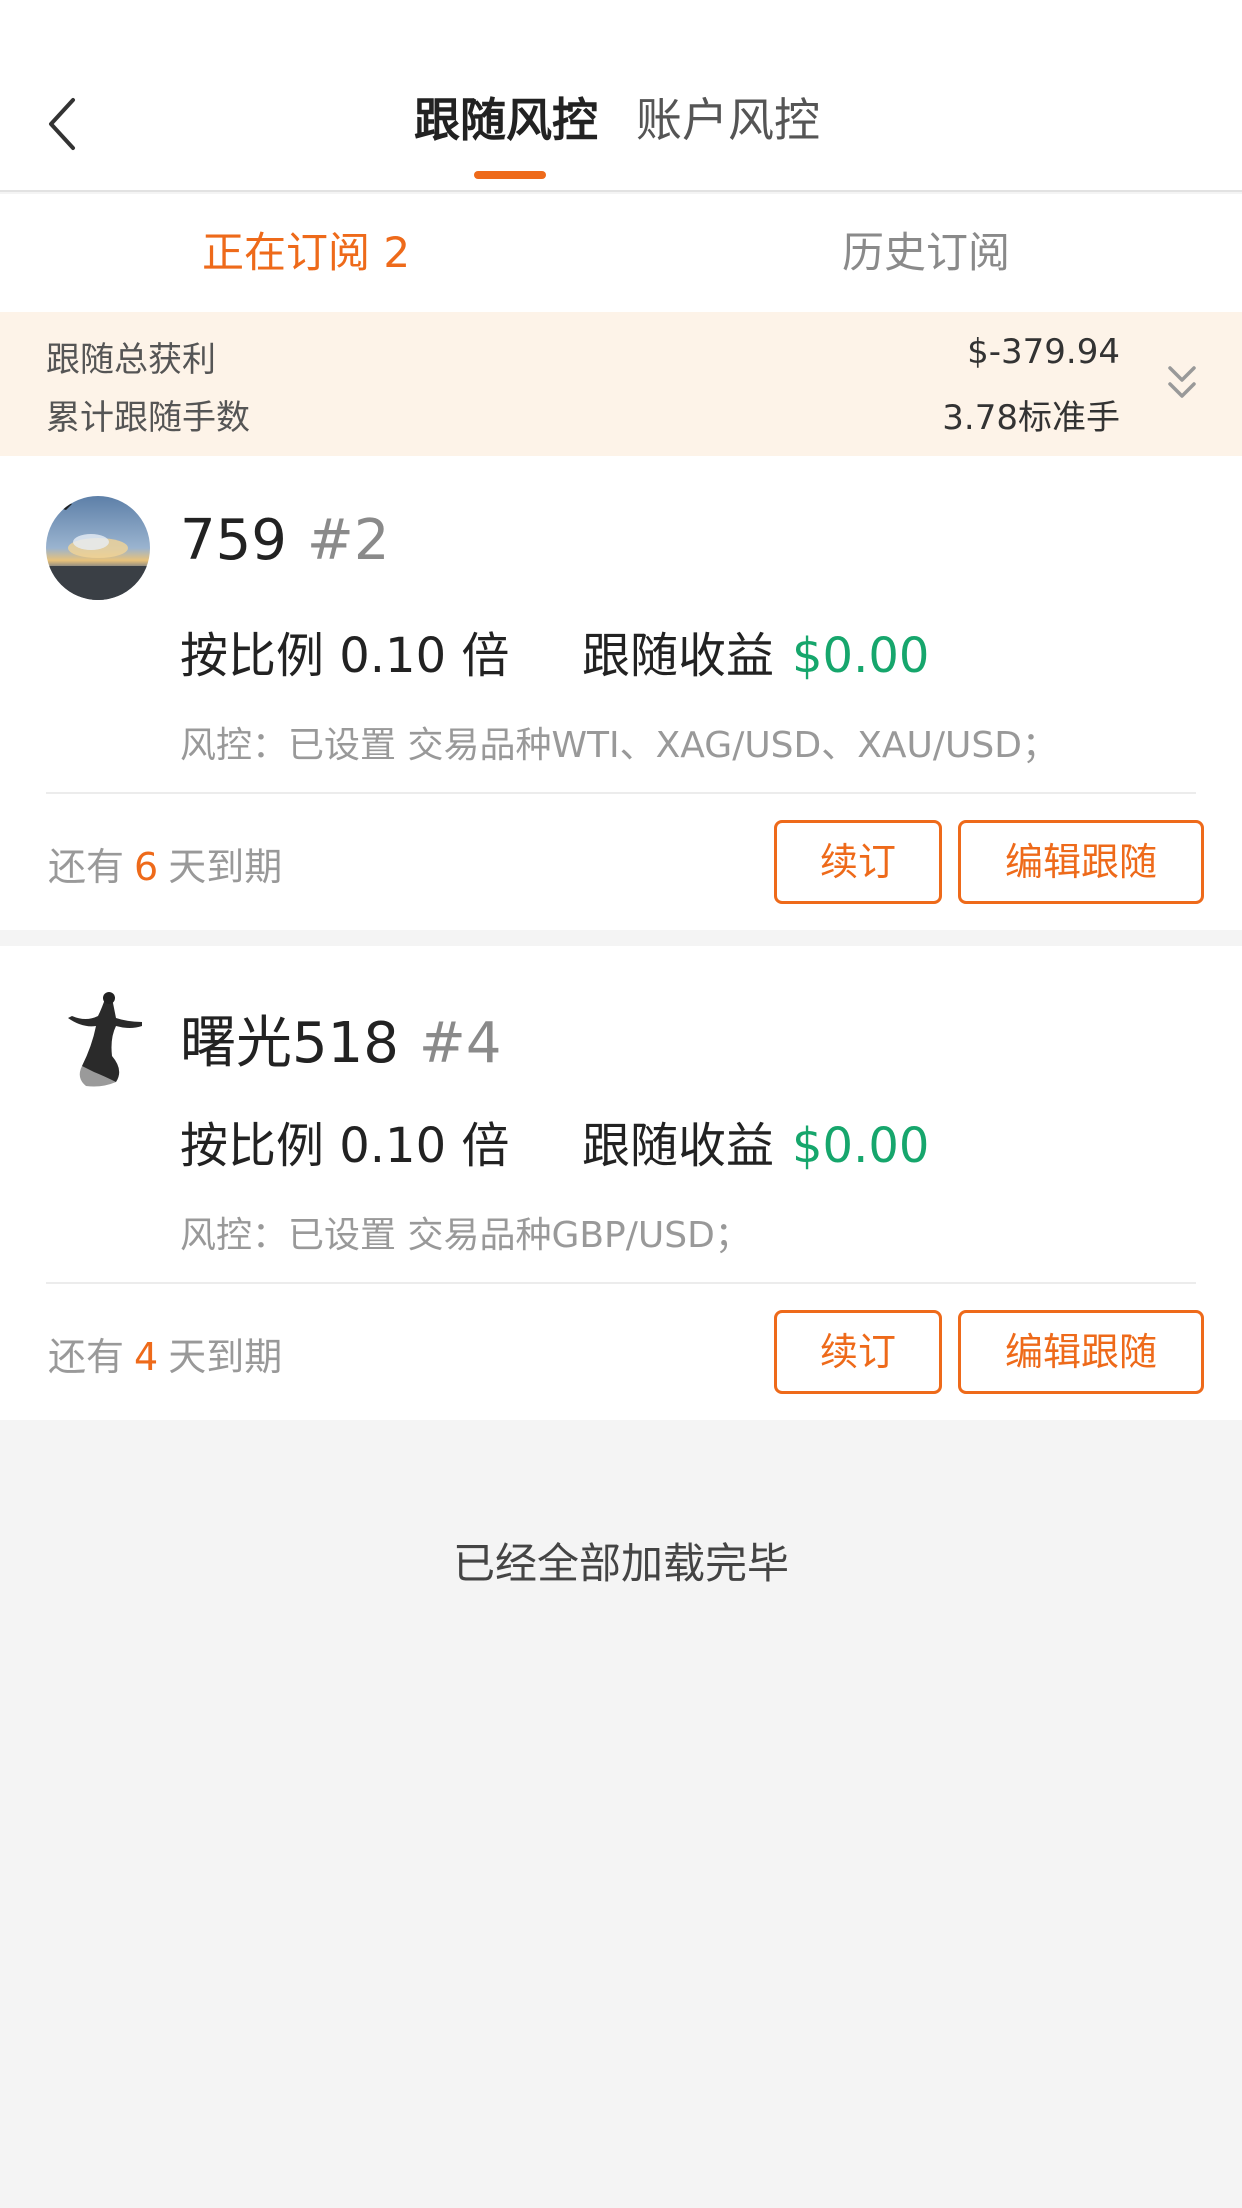 The image size is (1242, 2208). What do you see at coordinates (146, 1357) in the screenshot?
I see `expiry-days: 4` at bounding box center [146, 1357].